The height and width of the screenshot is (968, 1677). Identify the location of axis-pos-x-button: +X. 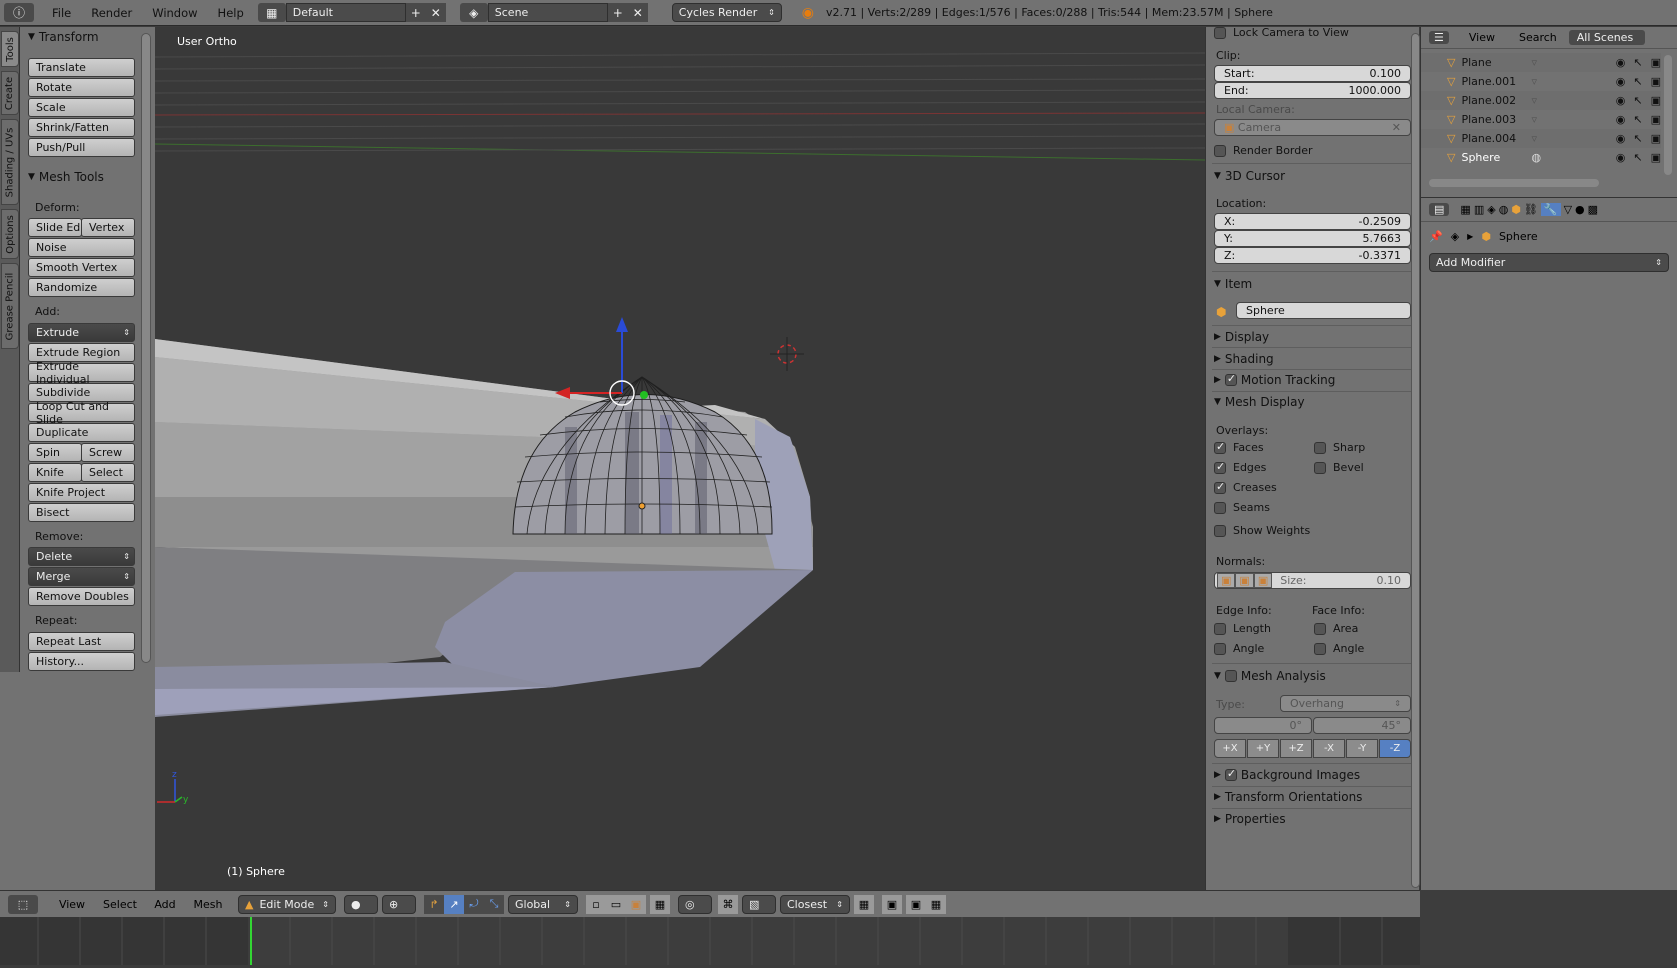
(1230, 748).